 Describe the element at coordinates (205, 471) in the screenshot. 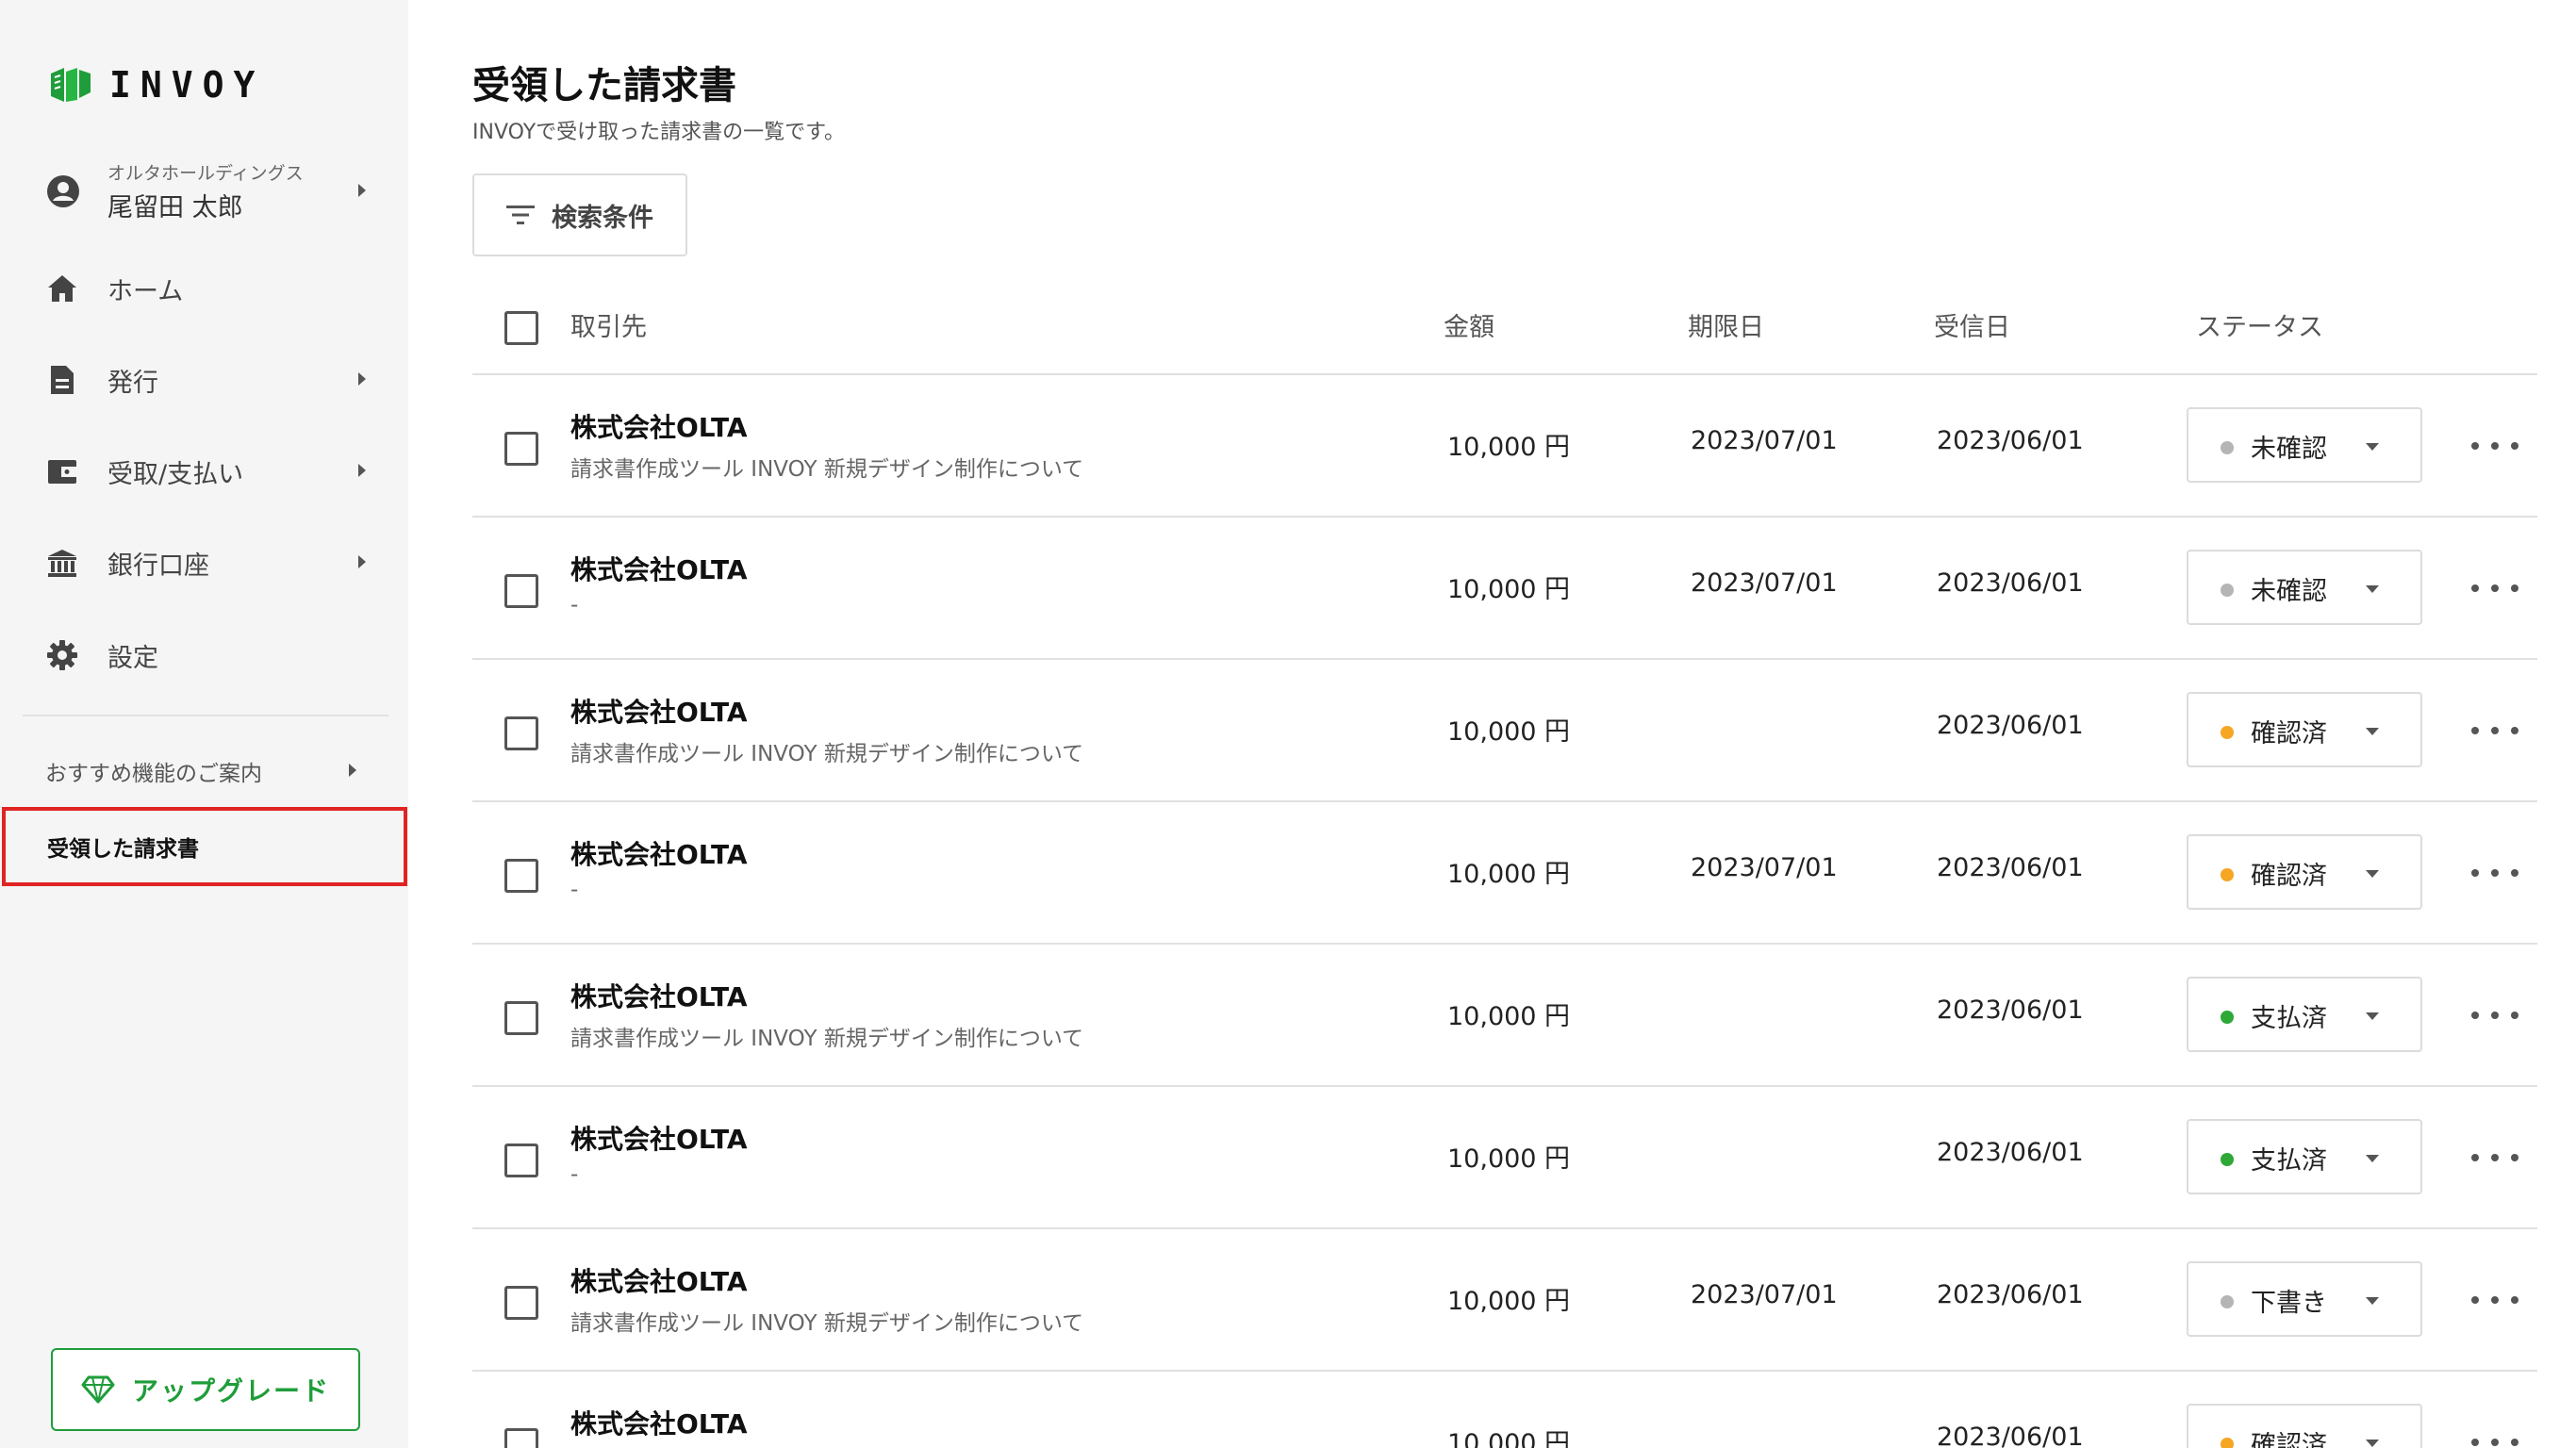

I see `sidebar-item-receive-pay: 受取/支払い` at that location.